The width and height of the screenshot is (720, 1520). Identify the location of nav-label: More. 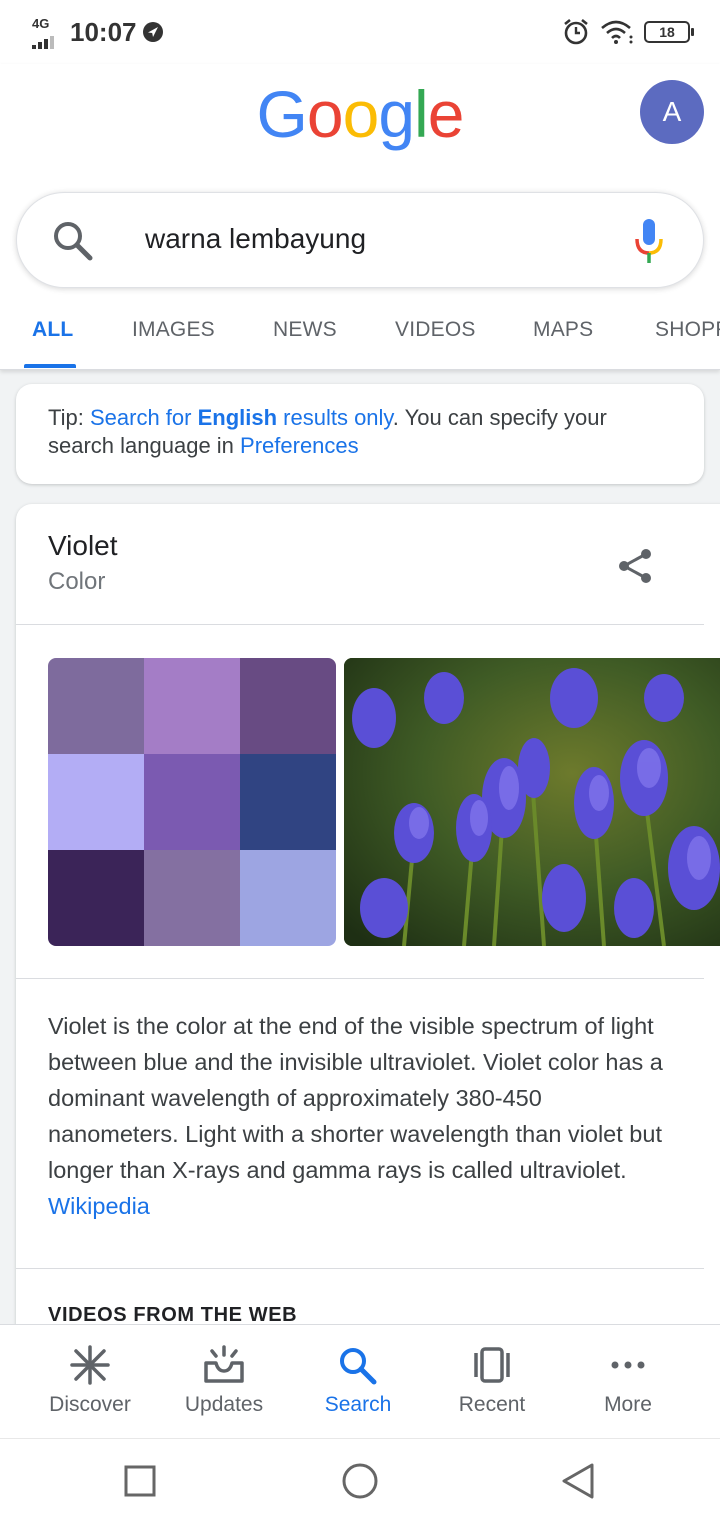
(628, 1404).